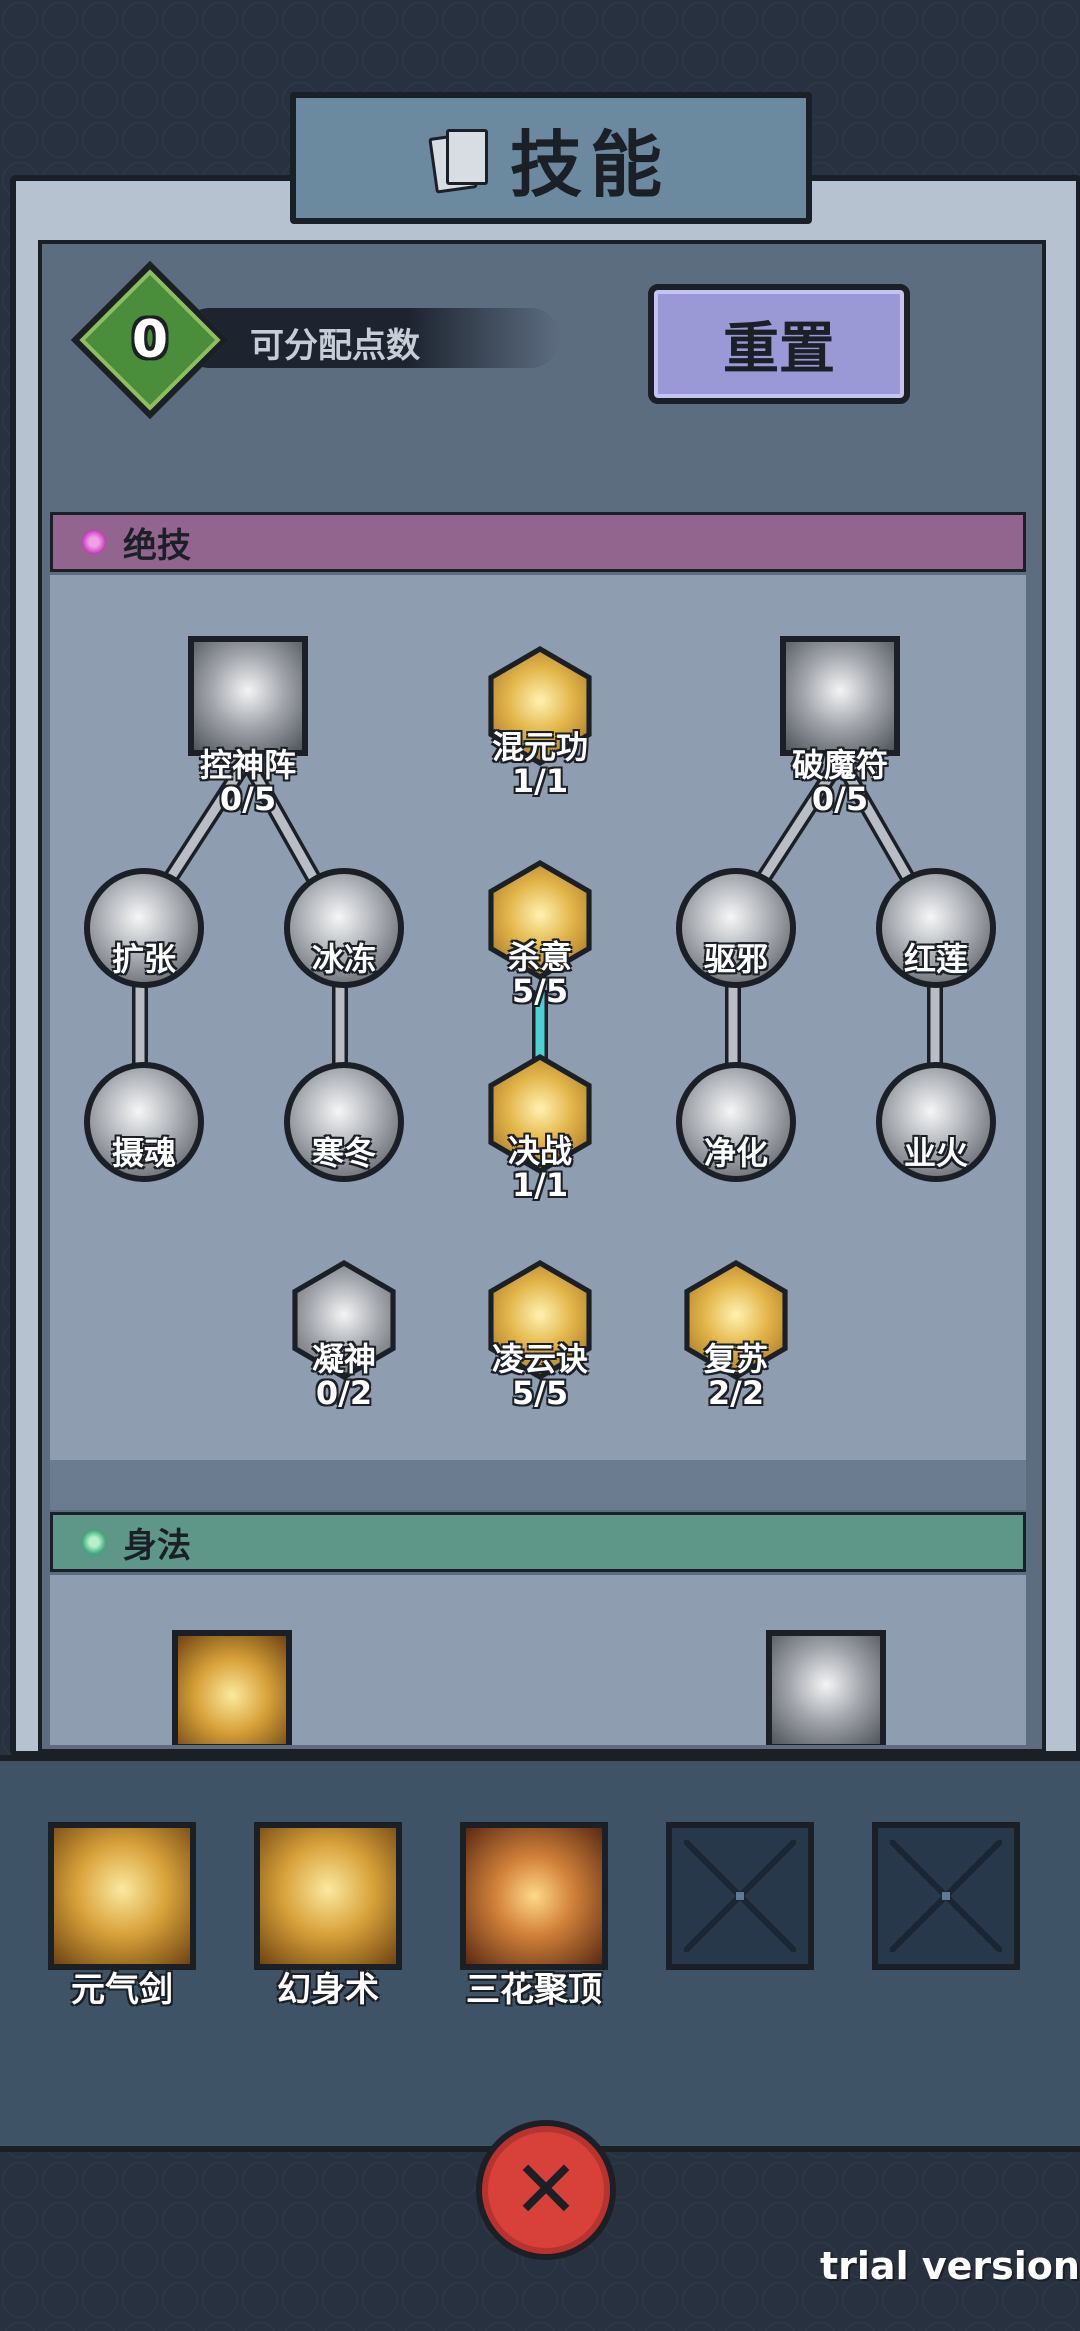  What do you see at coordinates (248, 696) in the screenshot?
I see `lightning-orb-icon` at bounding box center [248, 696].